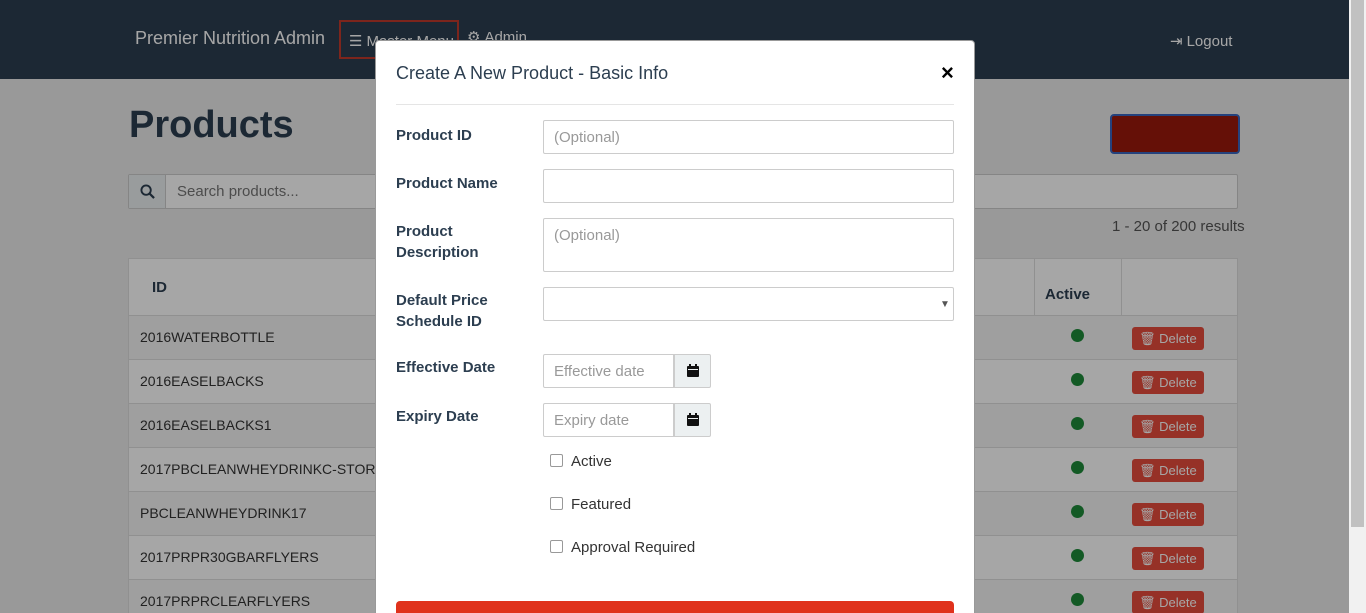 The height and width of the screenshot is (613, 1366). What do you see at coordinates (748, 186) in the screenshot?
I see `product-name-input` at bounding box center [748, 186].